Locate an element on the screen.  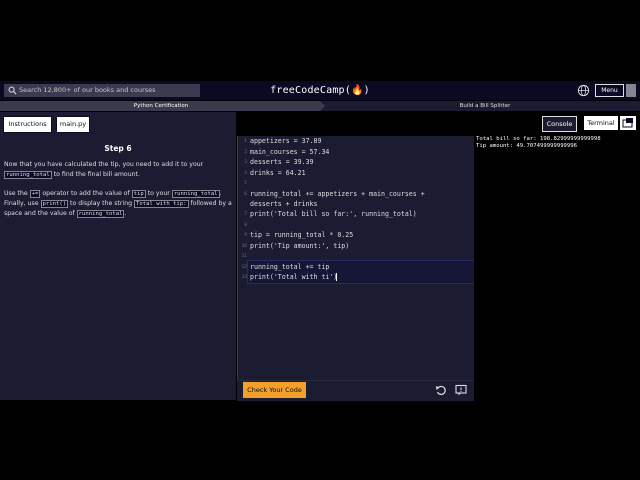
line-number: 4 is located at coordinates (245, 173).